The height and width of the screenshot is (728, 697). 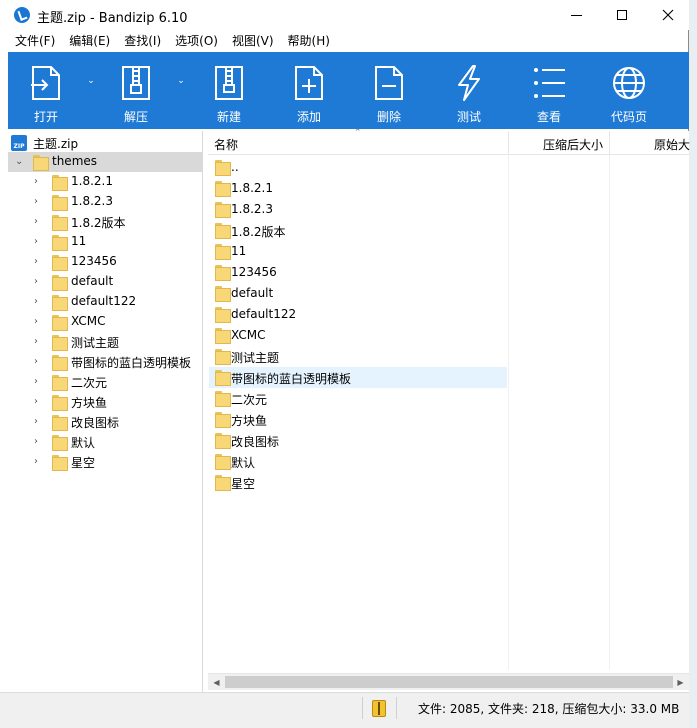 I want to click on toolbar: 打开 ⌄ 解压 ⌄ 新建 添加 删除 测试 查看 代码页, so click(x=348, y=90).